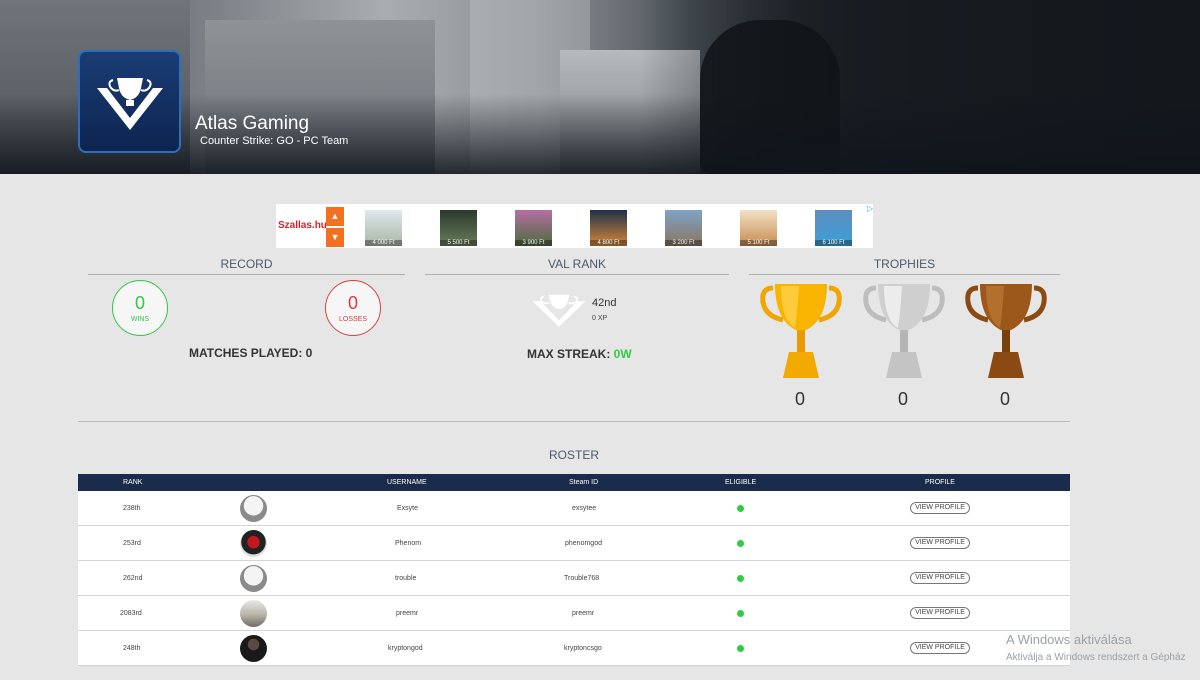 This screenshot has width=1200, height=680. What do you see at coordinates (140, 319) in the screenshot?
I see `wins-label: WINS` at bounding box center [140, 319].